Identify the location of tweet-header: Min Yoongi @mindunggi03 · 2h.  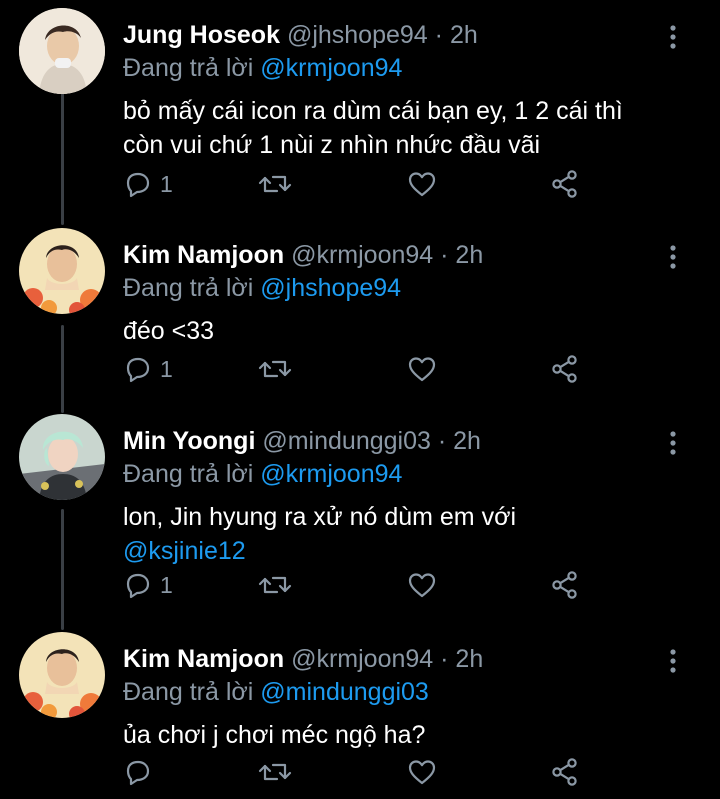
(302, 441).